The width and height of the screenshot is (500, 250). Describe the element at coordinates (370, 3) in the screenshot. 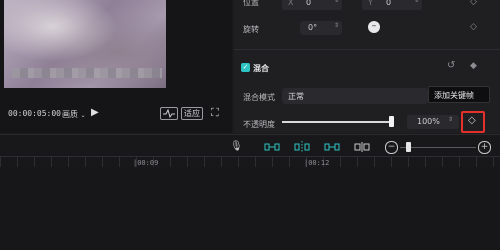

I see `pos-y-axis-label: Y` at that location.